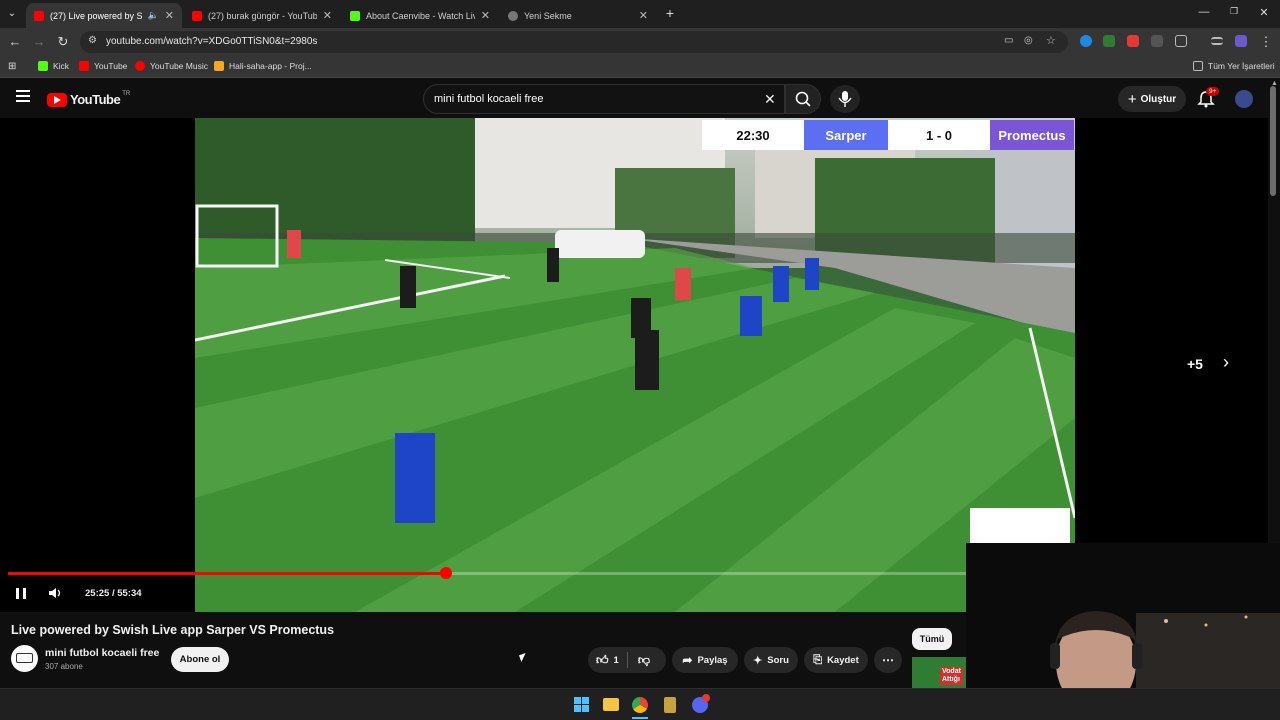 The image size is (1280, 720). Describe the element at coordinates (939, 135) in the screenshot. I see `score: 1 - 0` at that location.